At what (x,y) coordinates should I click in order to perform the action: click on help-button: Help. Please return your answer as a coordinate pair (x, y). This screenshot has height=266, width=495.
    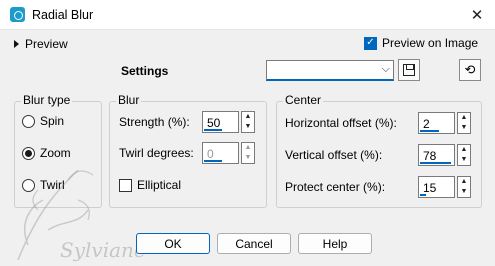
    Looking at the image, I should click on (335, 243).